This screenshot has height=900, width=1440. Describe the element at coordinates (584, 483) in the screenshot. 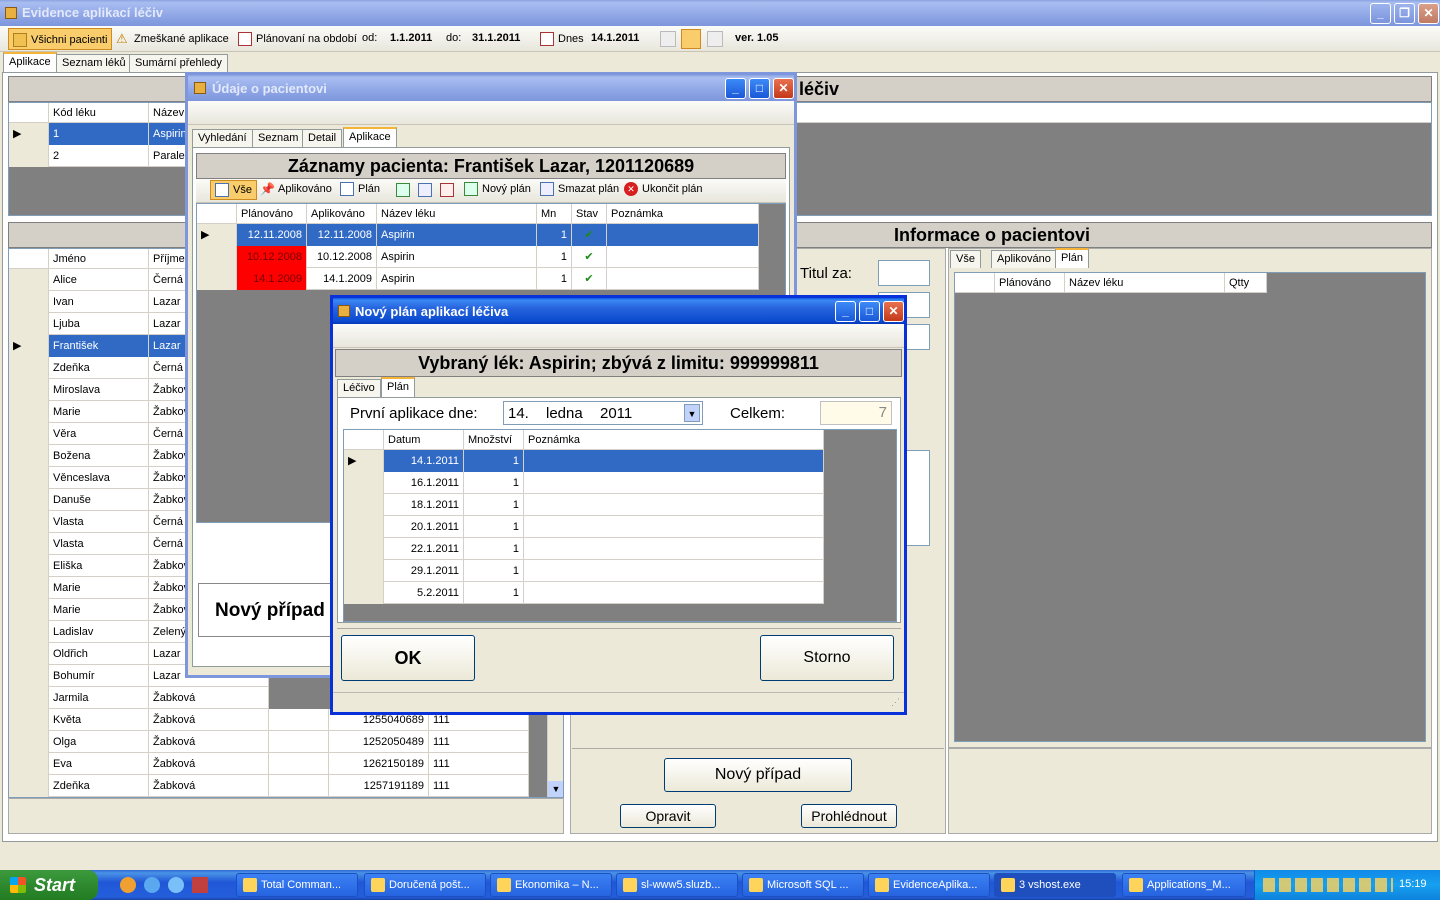

I see `table-row: 16.1.2011 1` at that location.